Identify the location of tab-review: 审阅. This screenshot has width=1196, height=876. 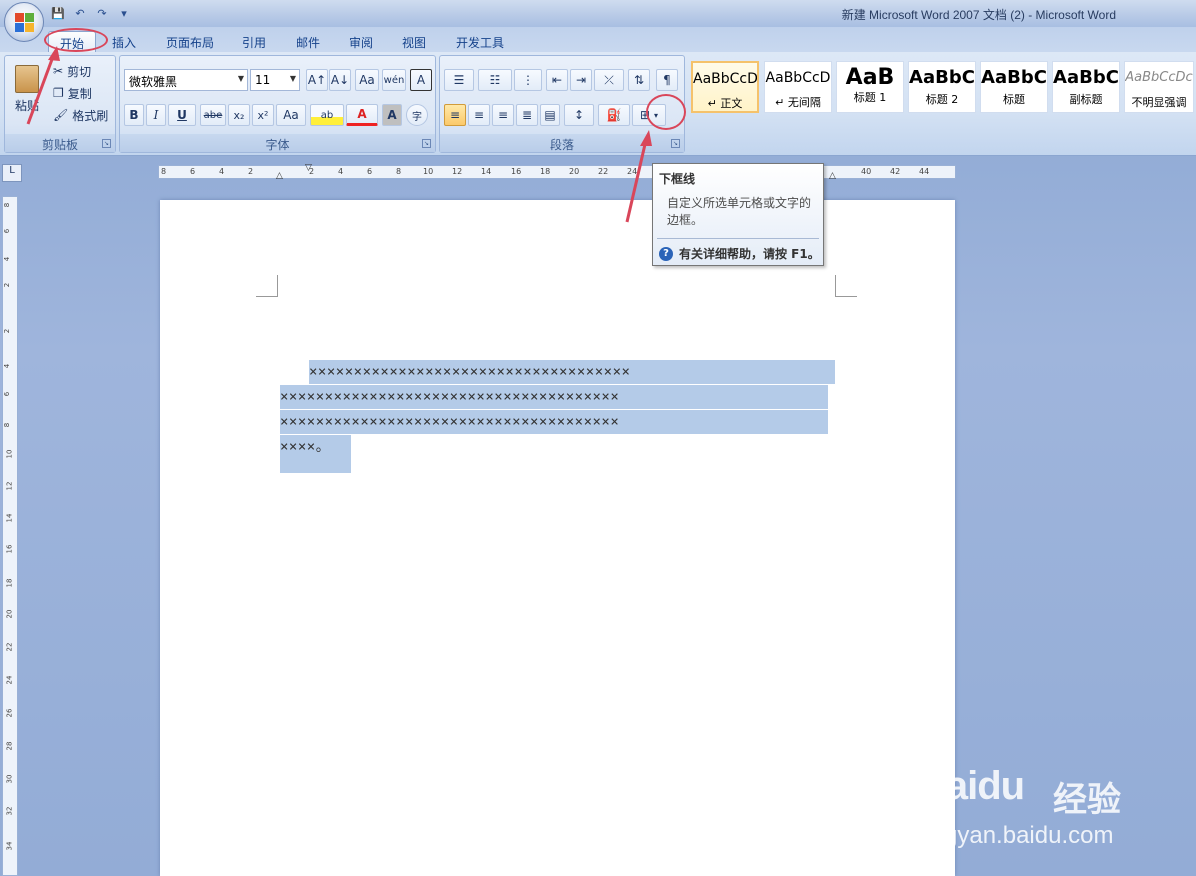
(361, 41).